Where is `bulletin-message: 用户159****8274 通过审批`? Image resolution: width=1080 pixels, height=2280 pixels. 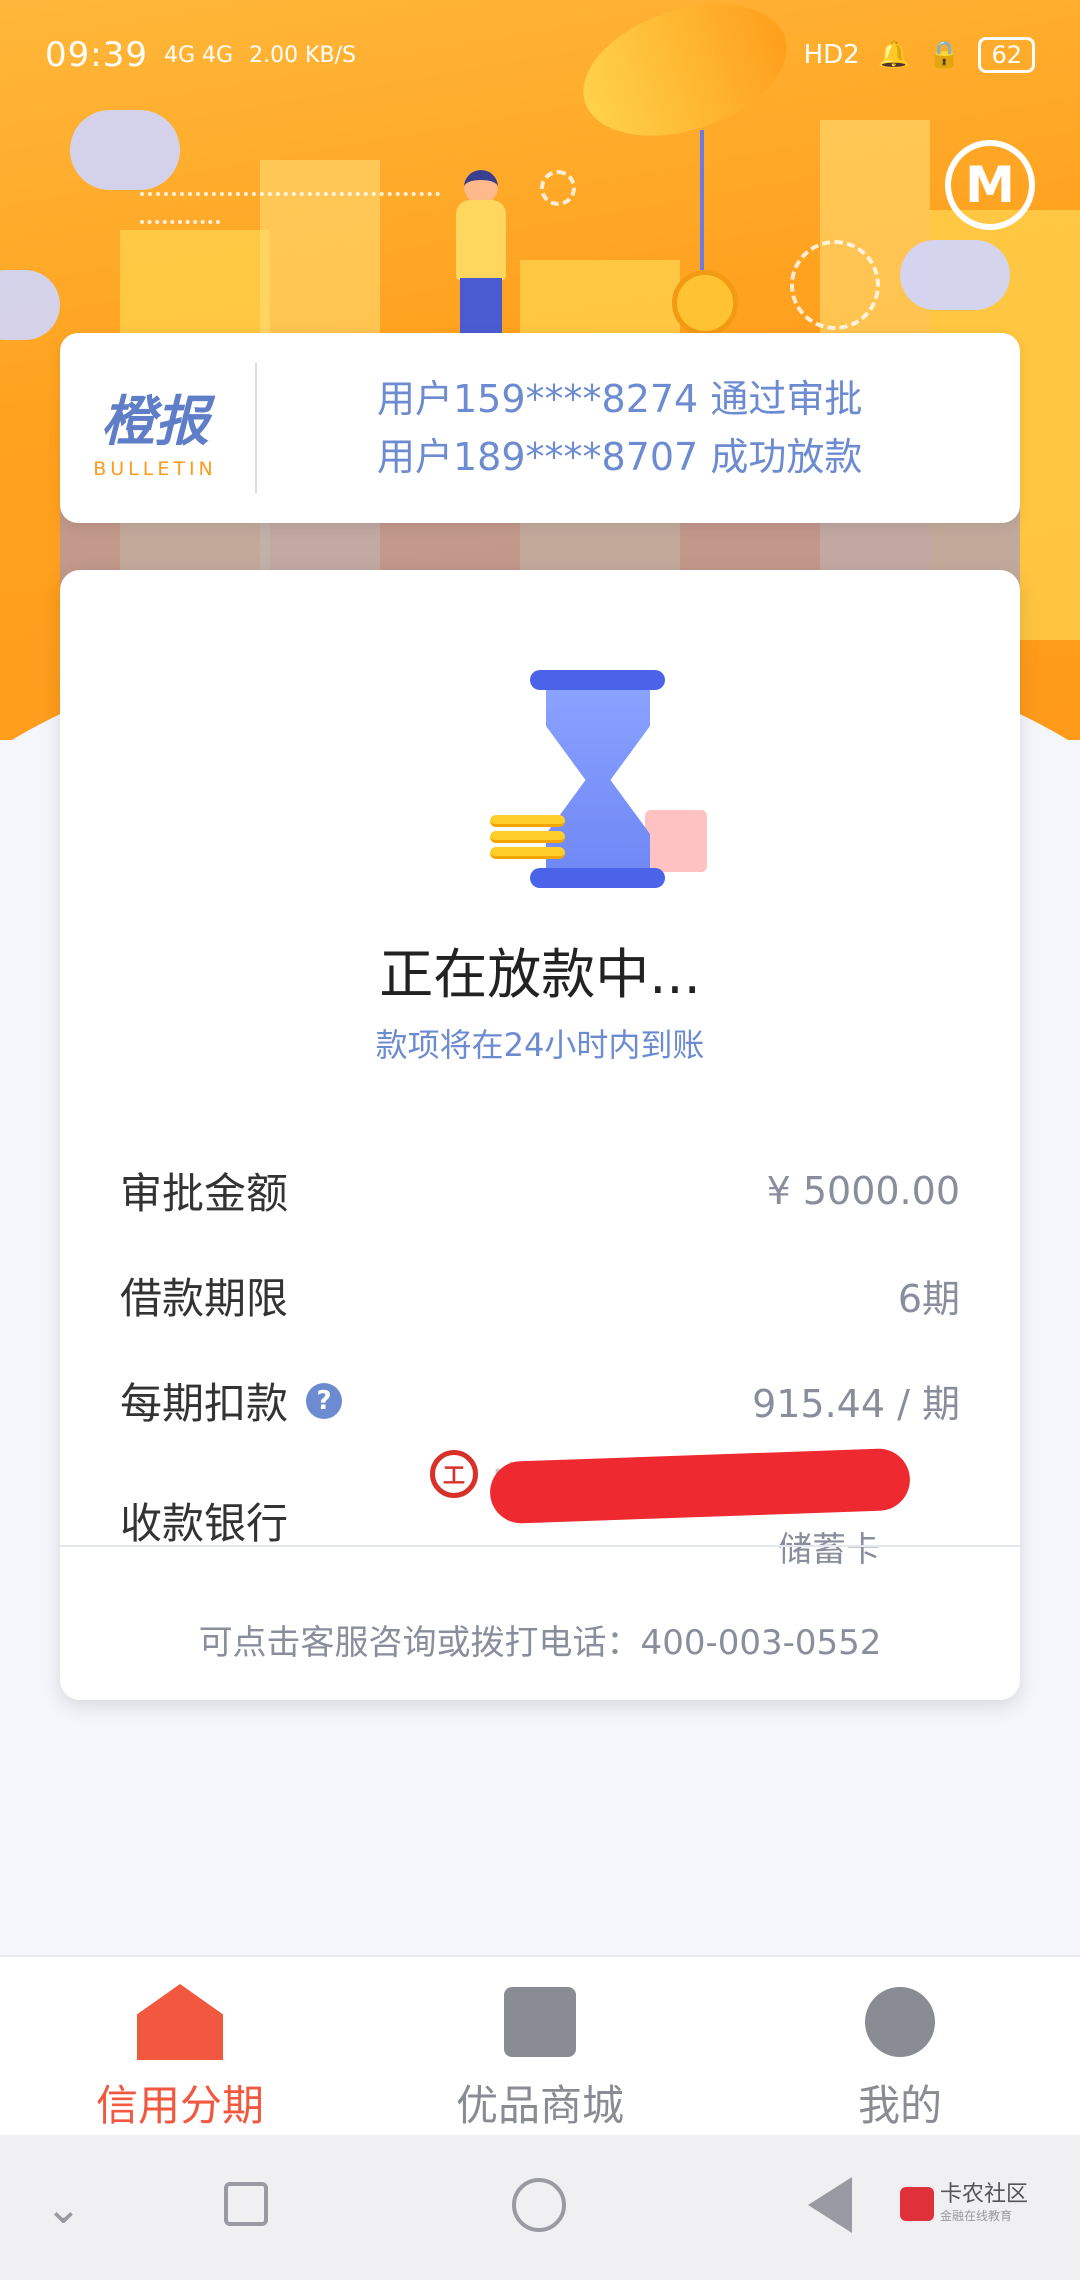 bulletin-message: 用户159****8274 通过审批 is located at coordinates (620, 399).